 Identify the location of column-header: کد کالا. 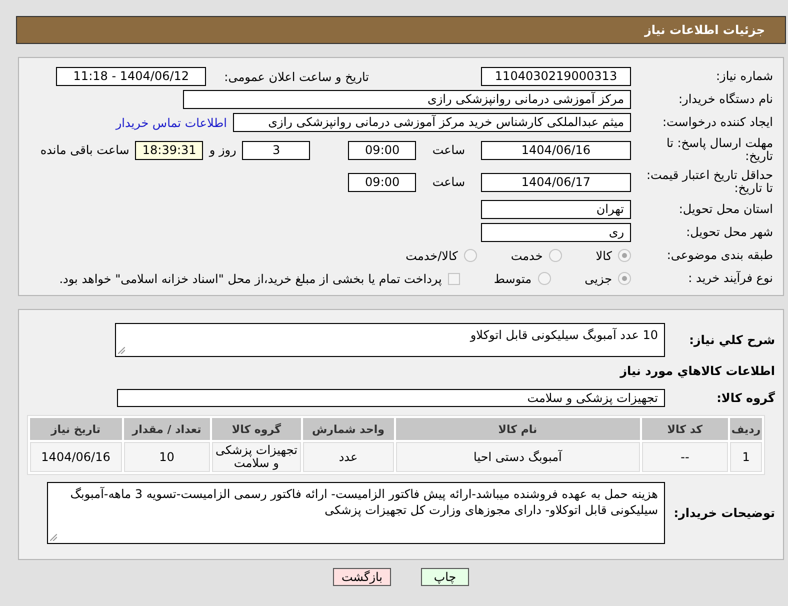
(685, 429).